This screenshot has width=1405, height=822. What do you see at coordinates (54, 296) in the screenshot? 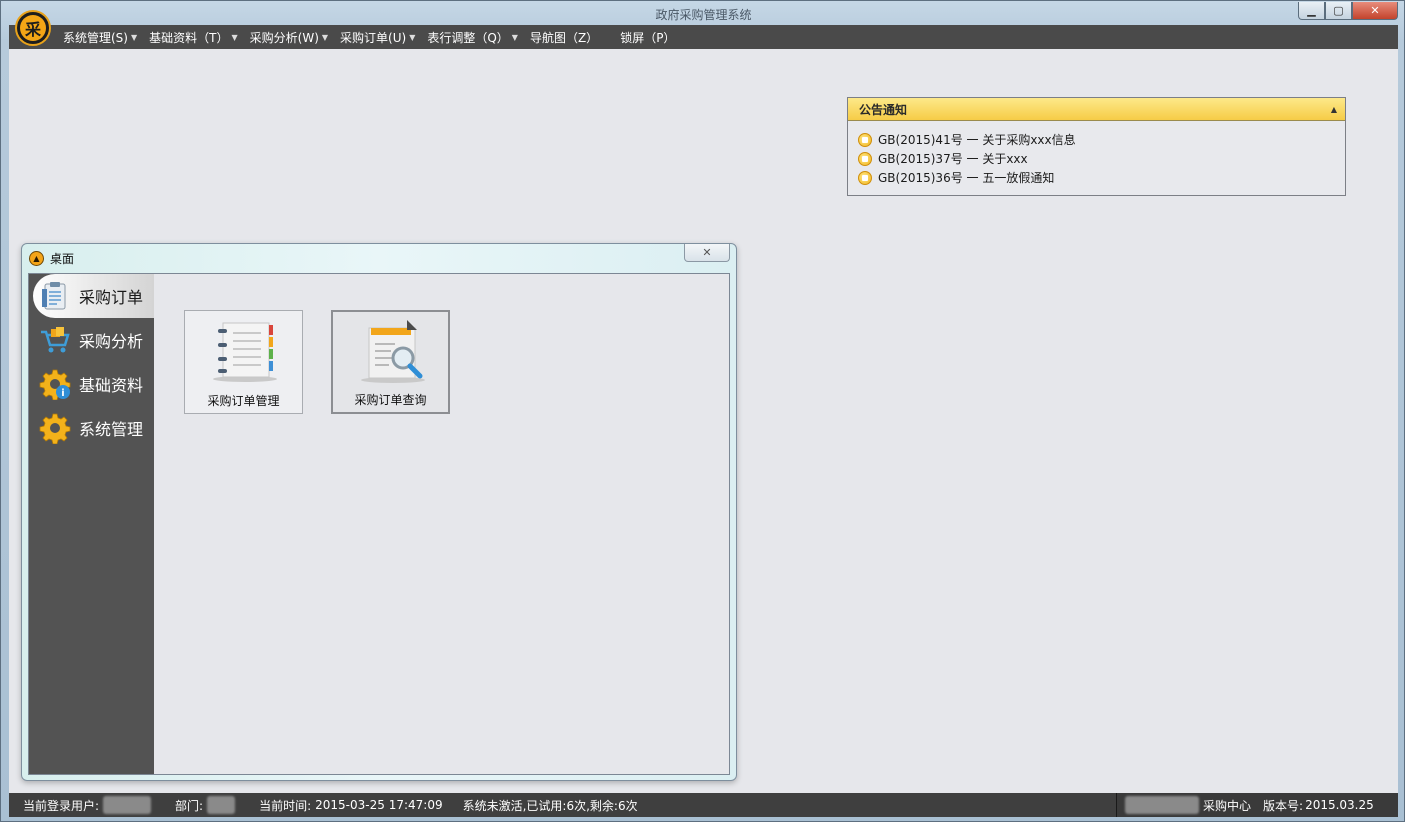
I see `clipboard-icon` at bounding box center [54, 296].